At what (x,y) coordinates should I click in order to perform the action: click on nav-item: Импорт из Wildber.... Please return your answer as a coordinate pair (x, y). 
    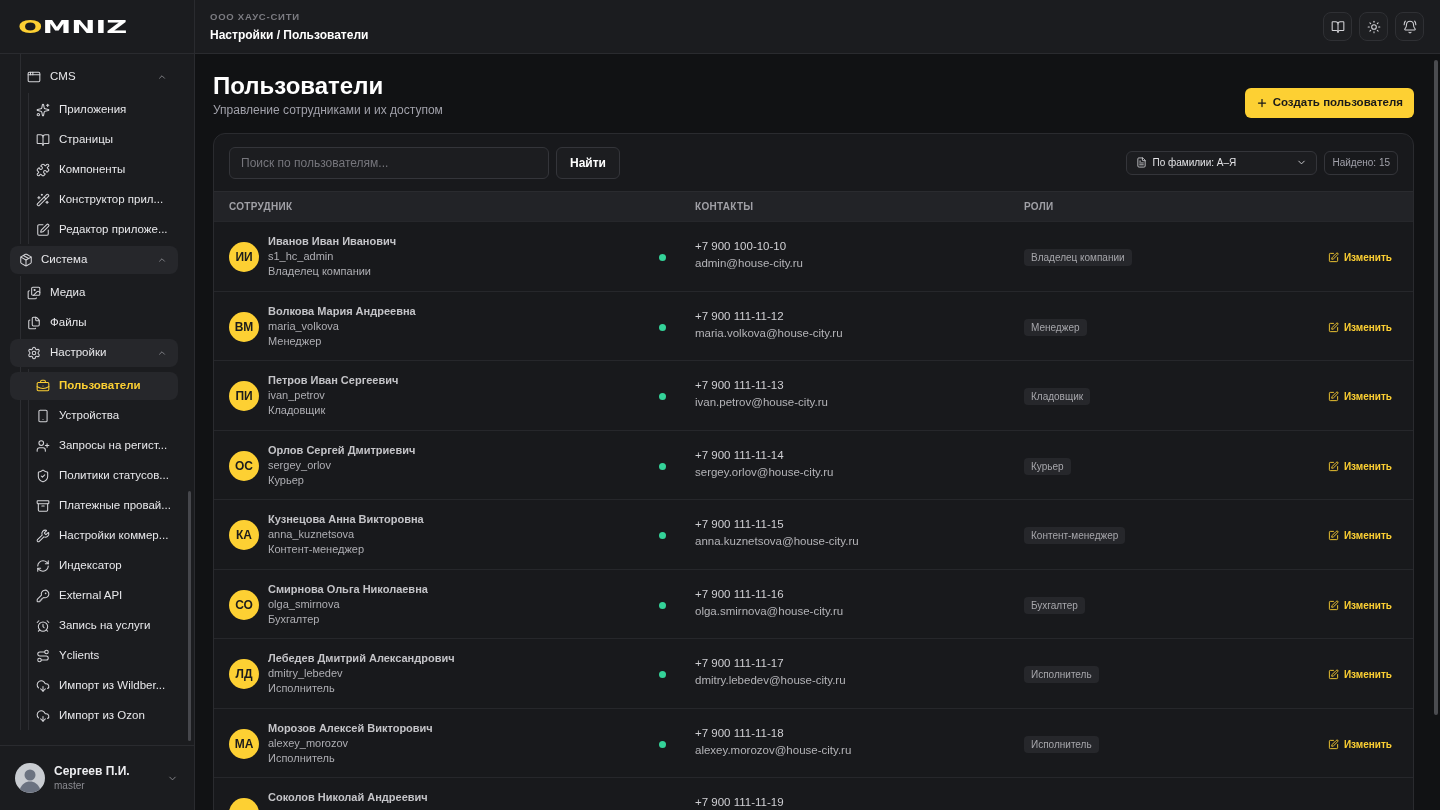
    Looking at the image, I should click on (94, 686).